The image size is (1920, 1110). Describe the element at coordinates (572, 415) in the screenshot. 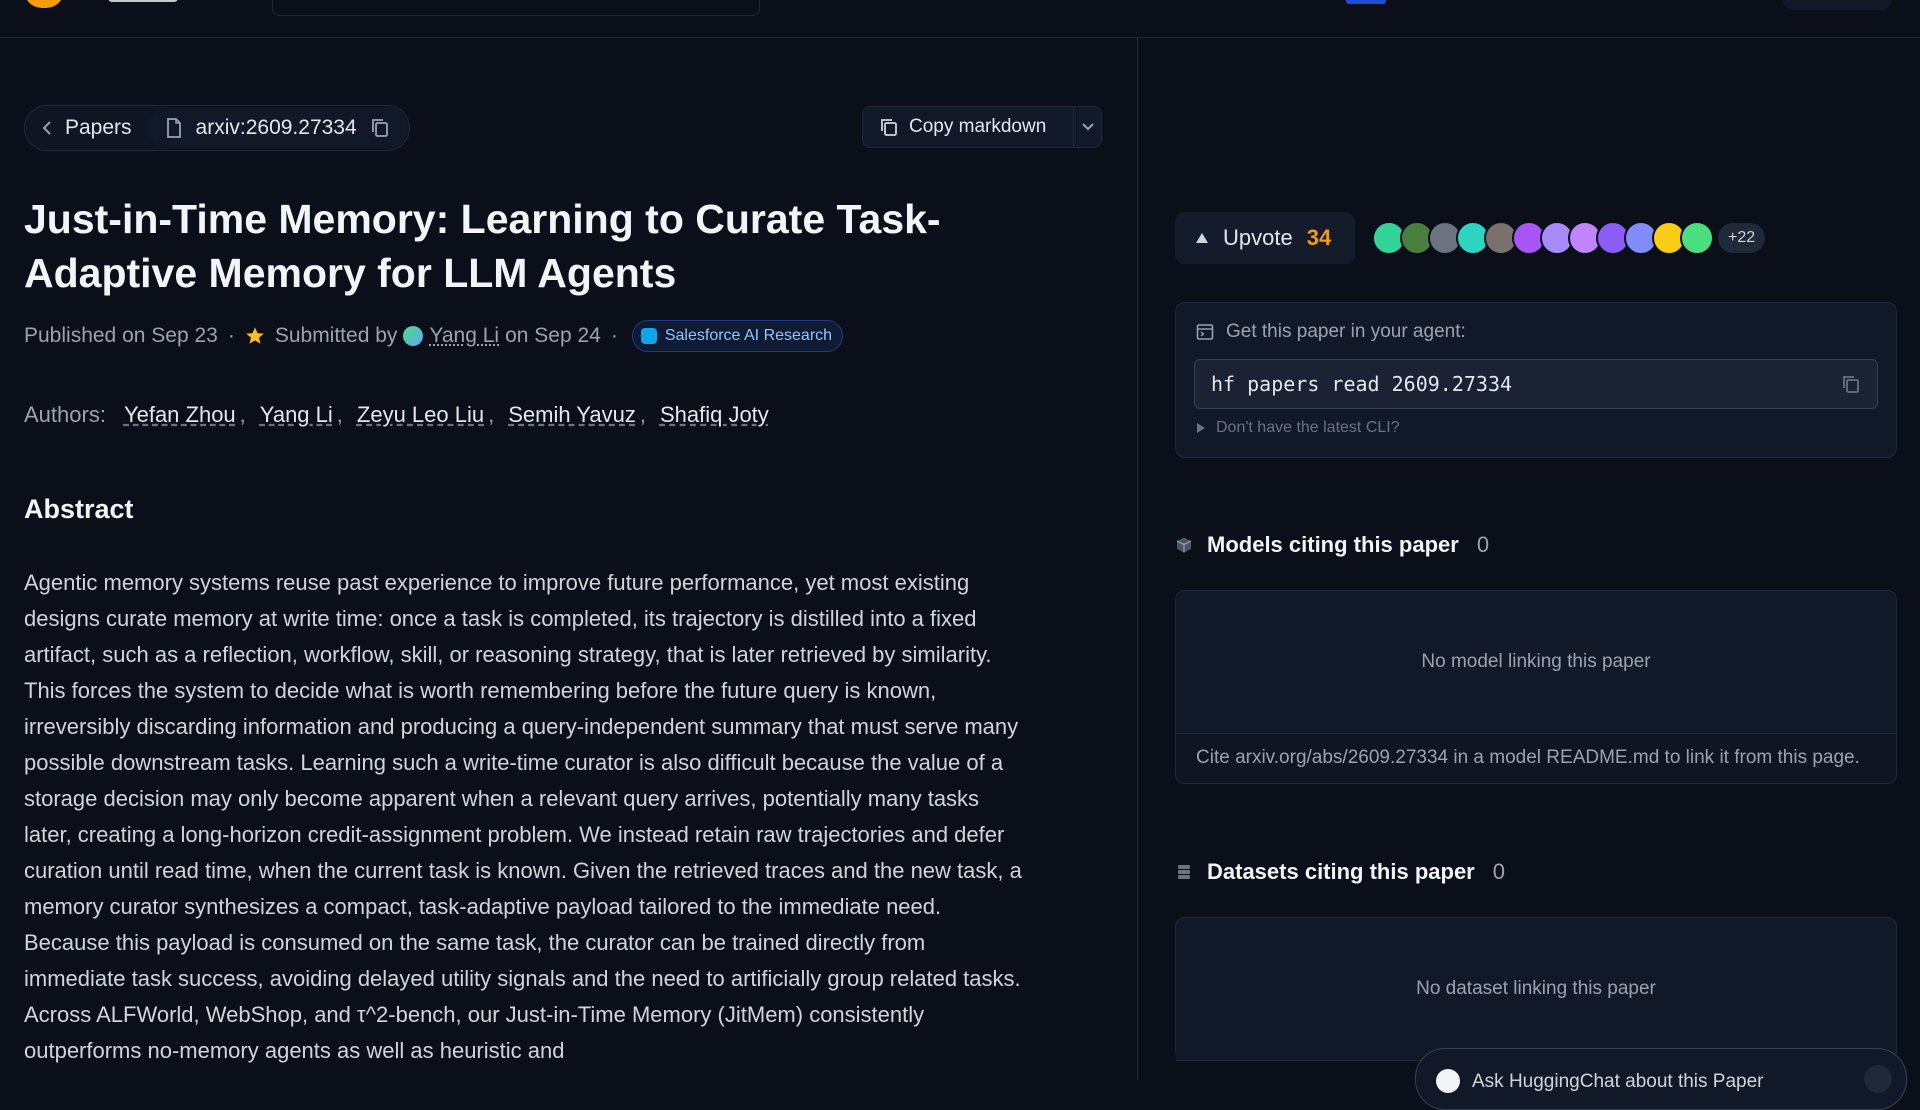

I see `author-link: Semih Yavuz` at that location.